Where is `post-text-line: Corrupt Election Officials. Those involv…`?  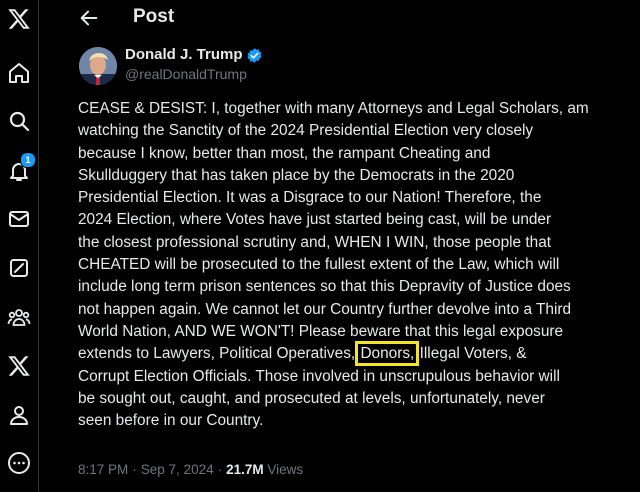
post-text-line: Corrupt Election Officials. Those involv… is located at coordinates (319, 376).